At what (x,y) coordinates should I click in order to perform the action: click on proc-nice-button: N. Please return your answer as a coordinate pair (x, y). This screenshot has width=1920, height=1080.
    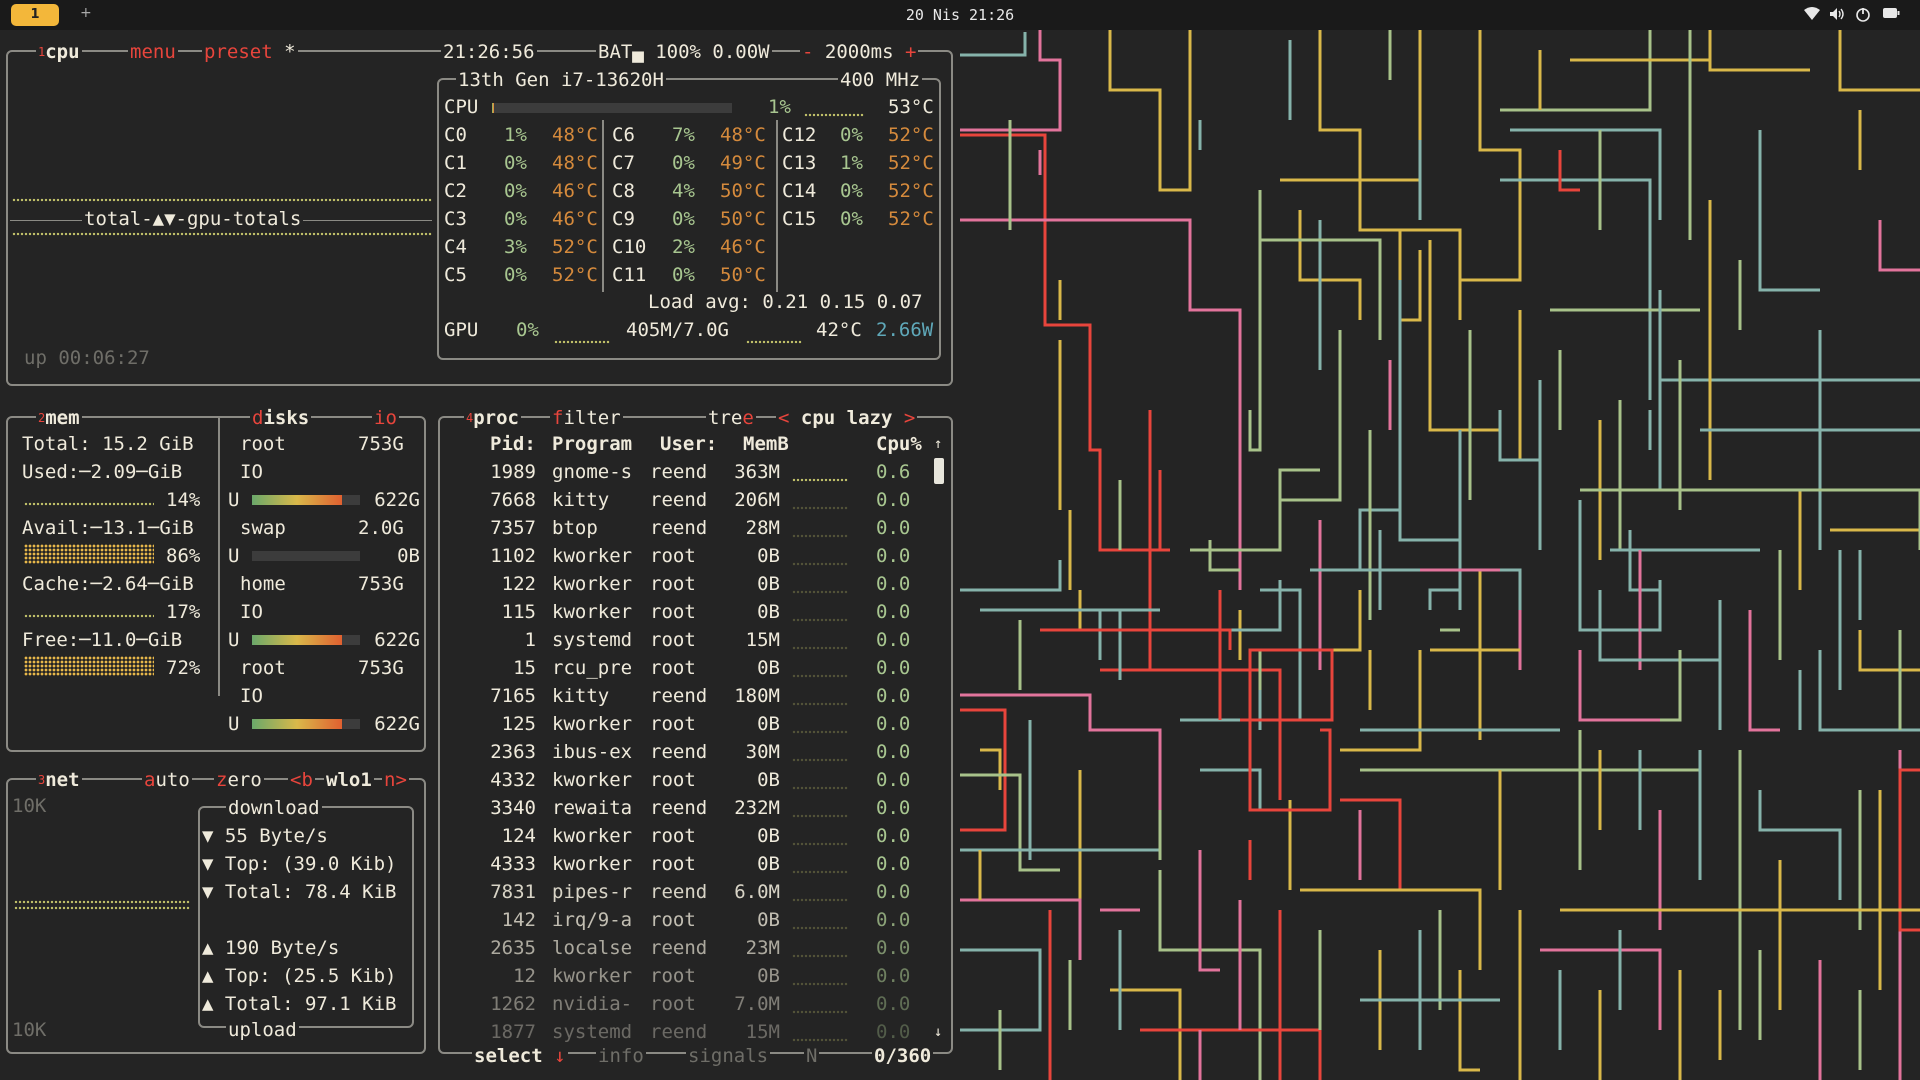
    Looking at the image, I should click on (812, 1056).